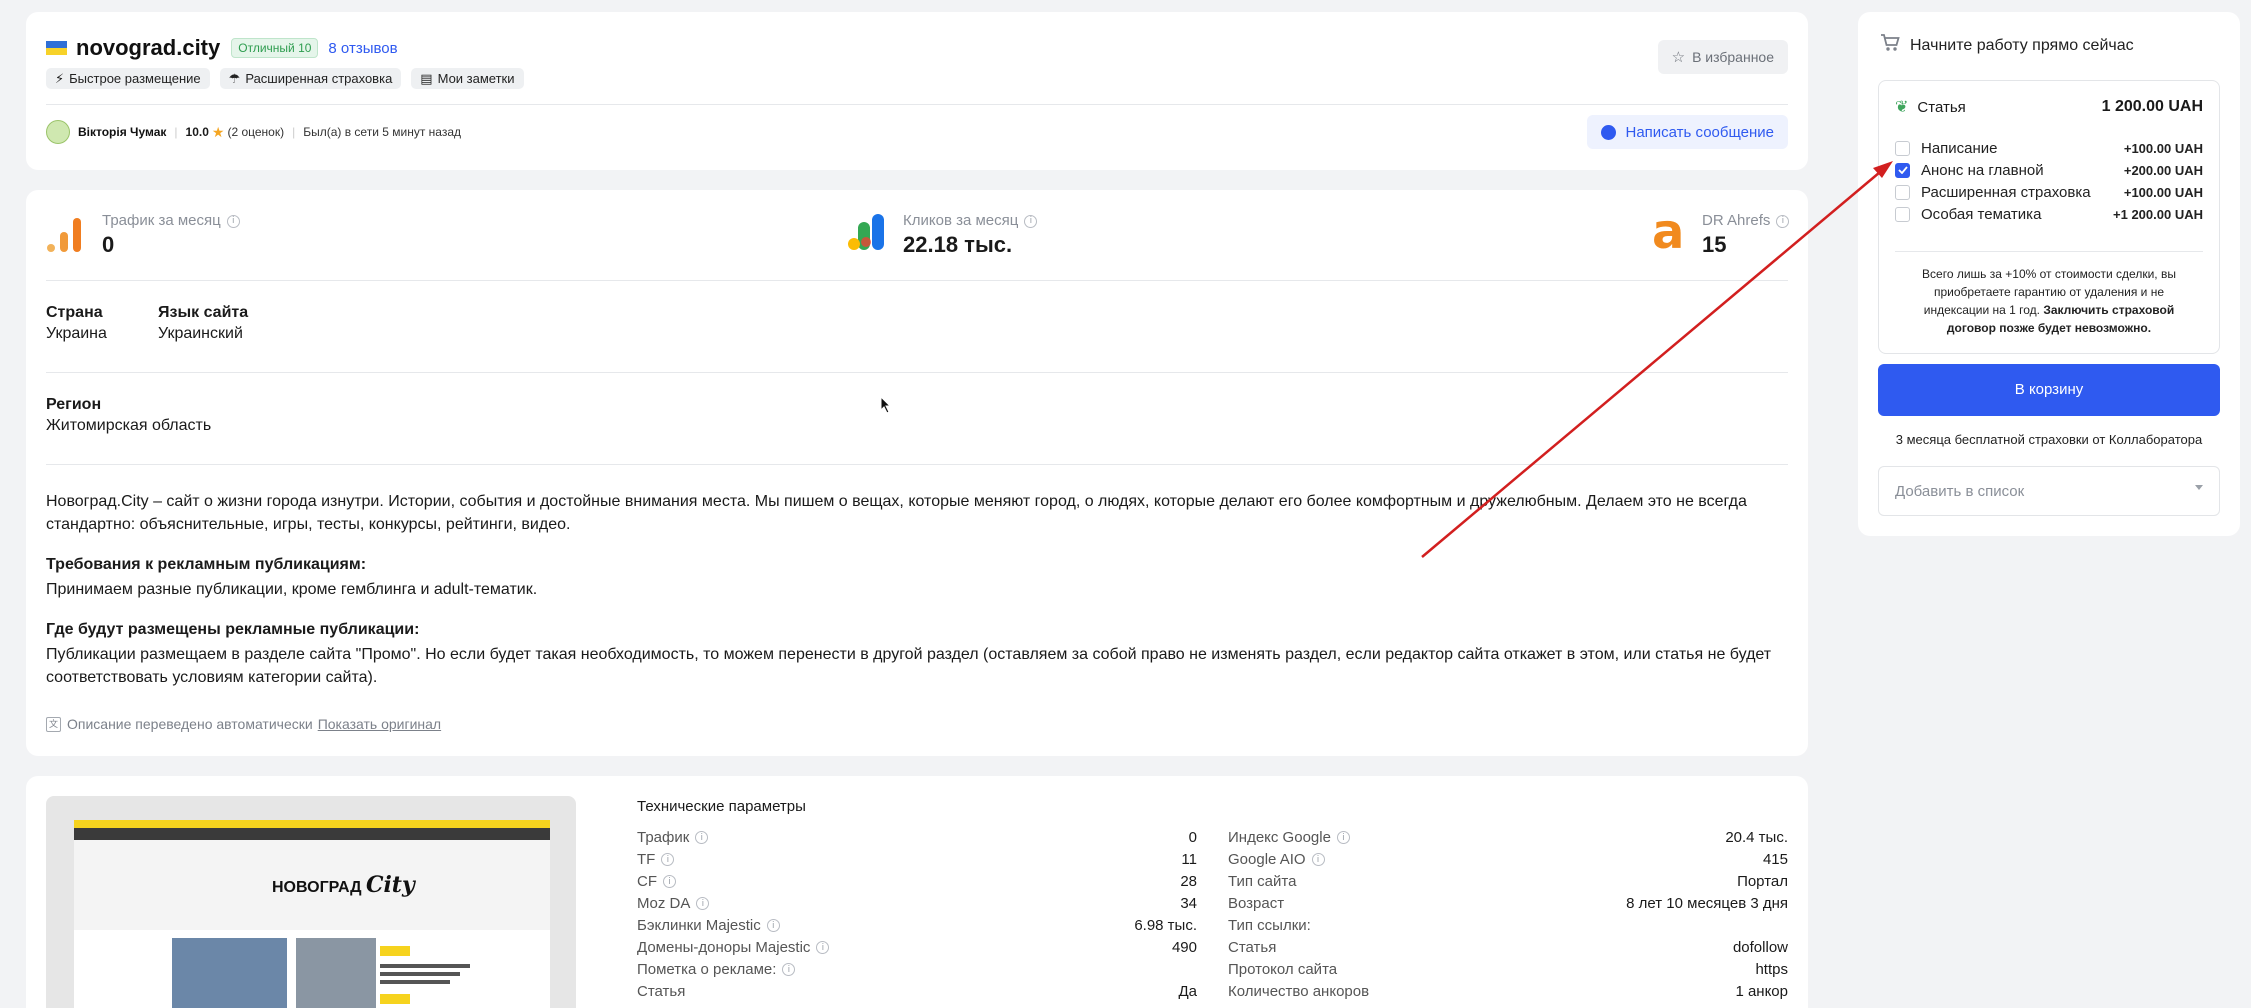 Image resolution: width=2251 pixels, height=1008 pixels. I want to click on tag-extended-insurance: ☂ Расширенная страховка, so click(310, 78).